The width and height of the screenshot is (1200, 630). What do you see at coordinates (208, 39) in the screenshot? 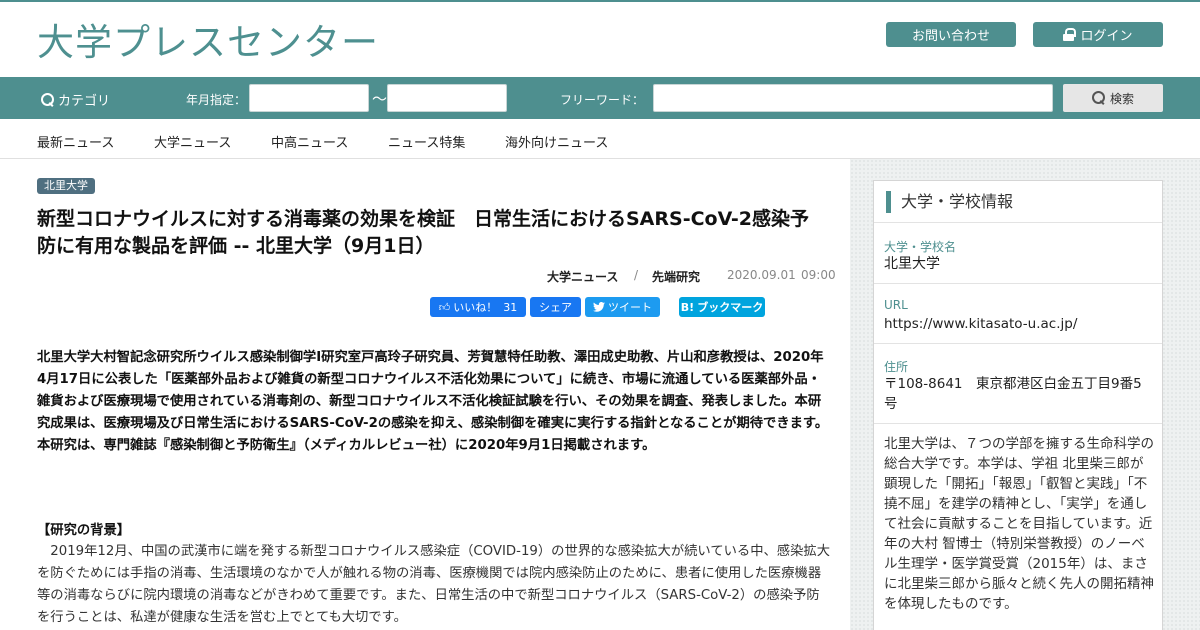
I see `site-logo: 大学プレスセンター` at bounding box center [208, 39].